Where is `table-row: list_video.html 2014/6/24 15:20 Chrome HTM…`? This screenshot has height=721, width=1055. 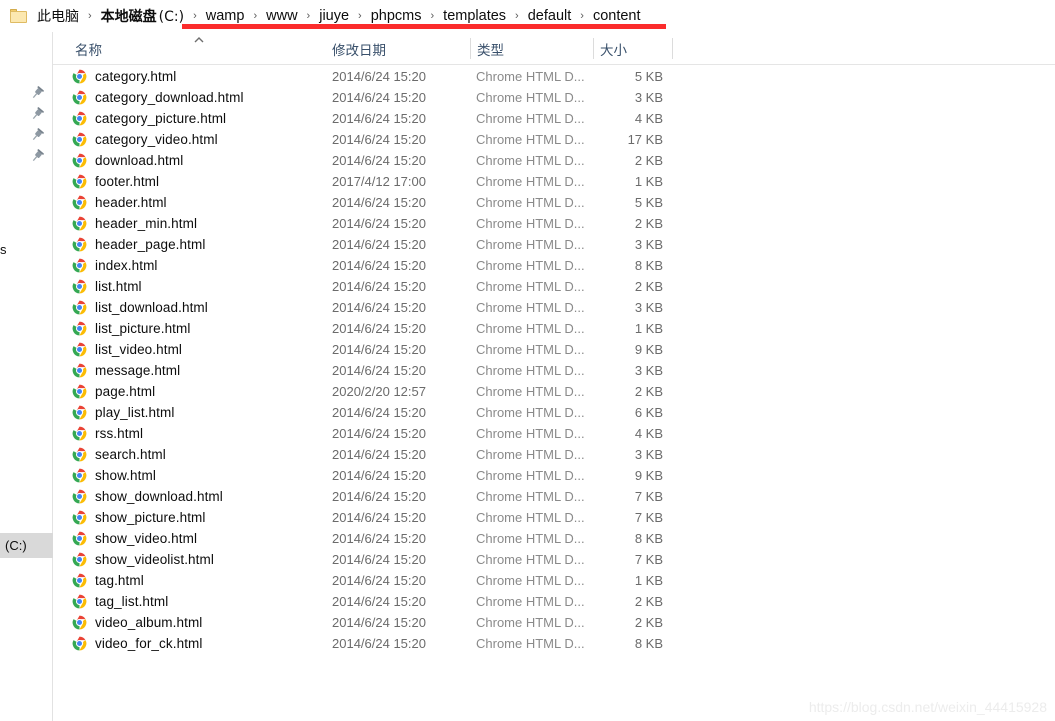
table-row: list_video.html 2014/6/24 15:20 Chrome HTM… is located at coordinates (554, 349).